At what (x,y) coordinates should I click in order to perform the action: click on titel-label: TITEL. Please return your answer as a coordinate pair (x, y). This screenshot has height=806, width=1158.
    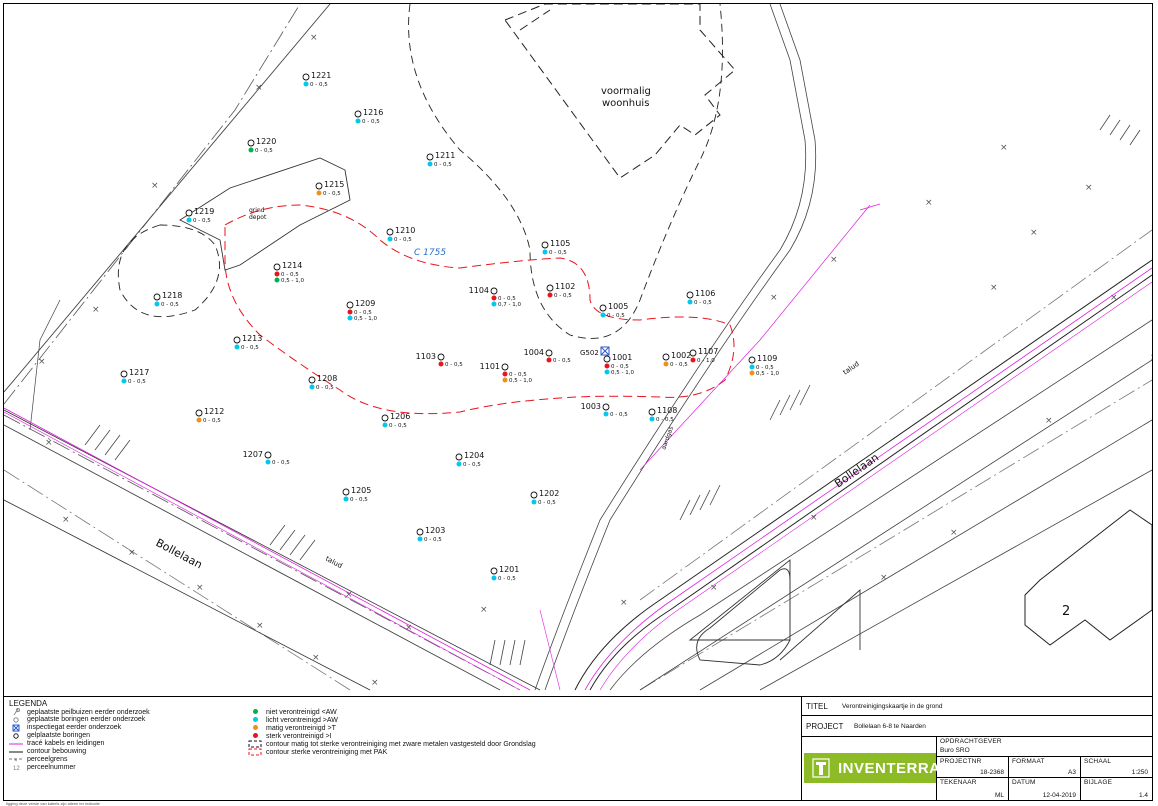
    Looking at the image, I should click on (817, 706).